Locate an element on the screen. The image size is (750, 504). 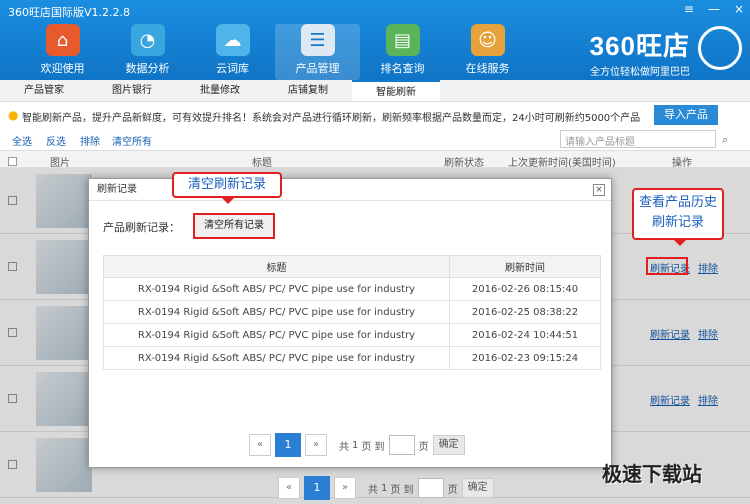
tool-welcome: ⌂ 欢迎使用 is located at coordinates (62, 52).